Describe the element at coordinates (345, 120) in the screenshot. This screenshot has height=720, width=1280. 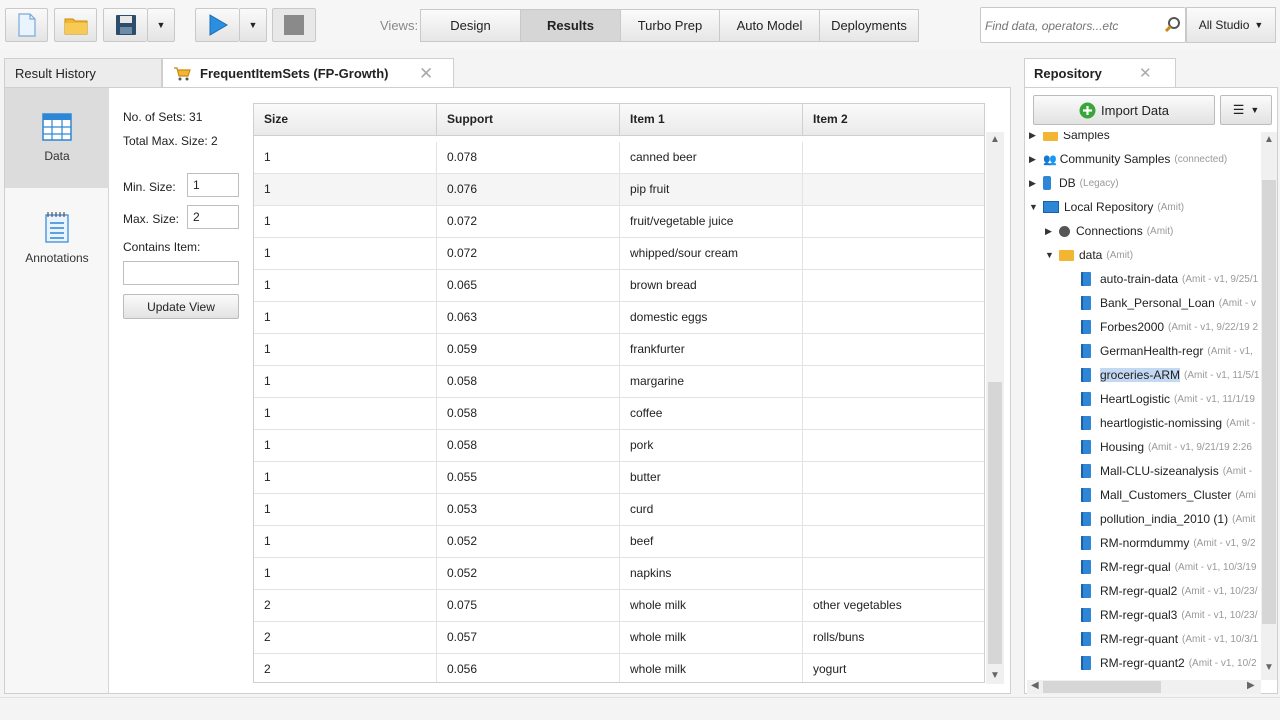
I see `column-header-size: Size` at that location.